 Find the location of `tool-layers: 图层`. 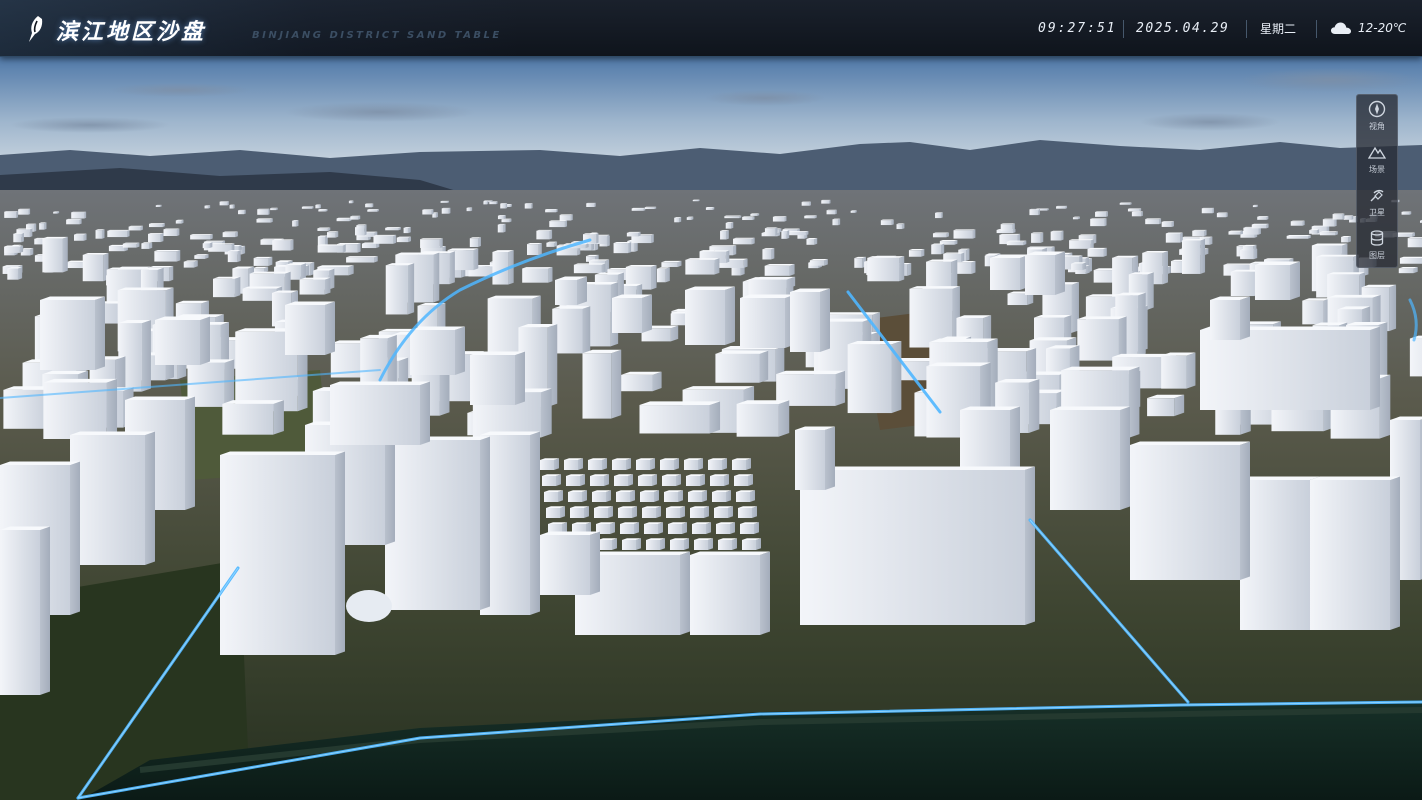

tool-layers: 图层 is located at coordinates (1377, 245).